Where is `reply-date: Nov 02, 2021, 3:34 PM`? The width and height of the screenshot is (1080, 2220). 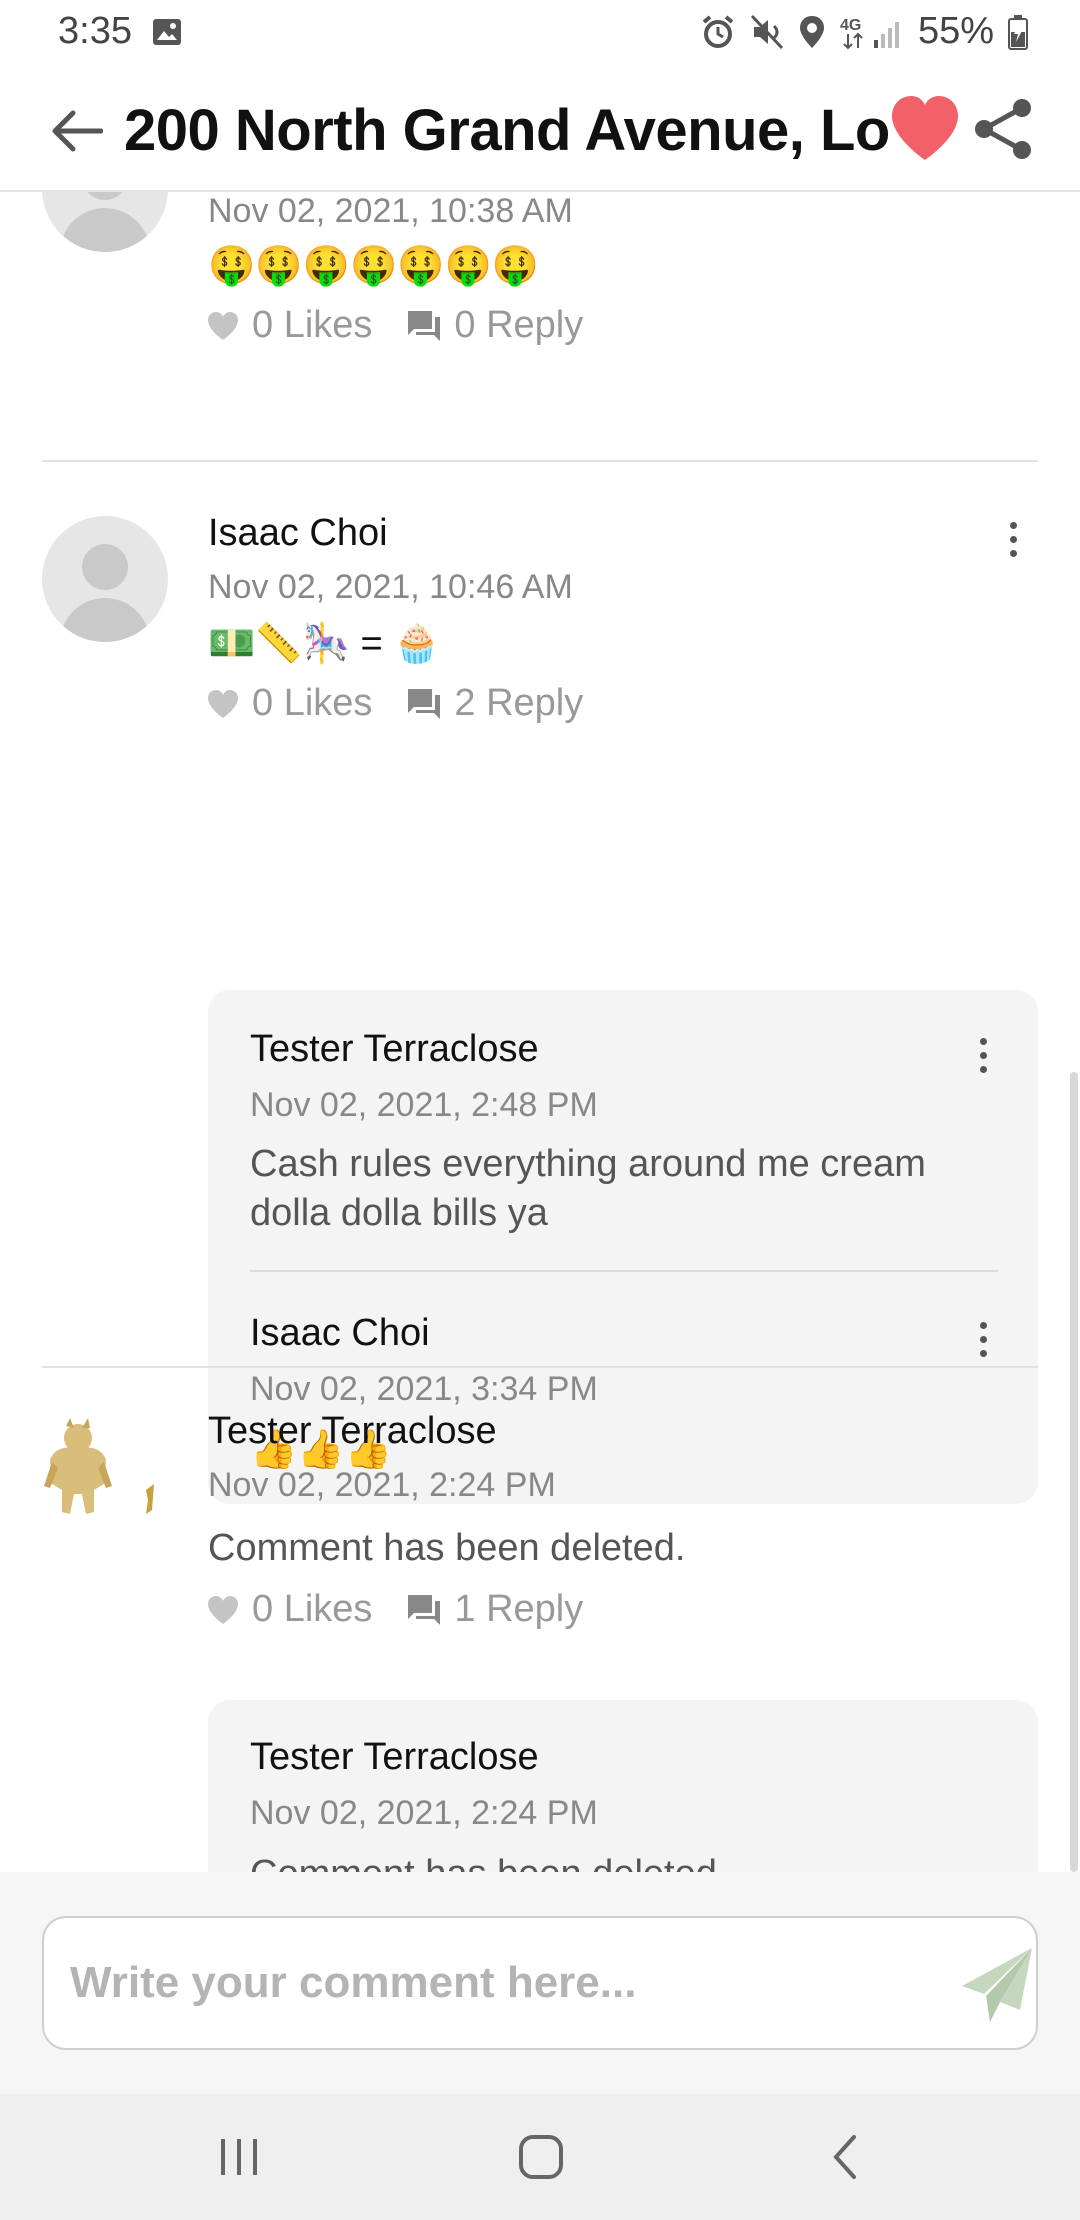
reply-date: Nov 02, 2021, 3:34 PM is located at coordinates (424, 1389).